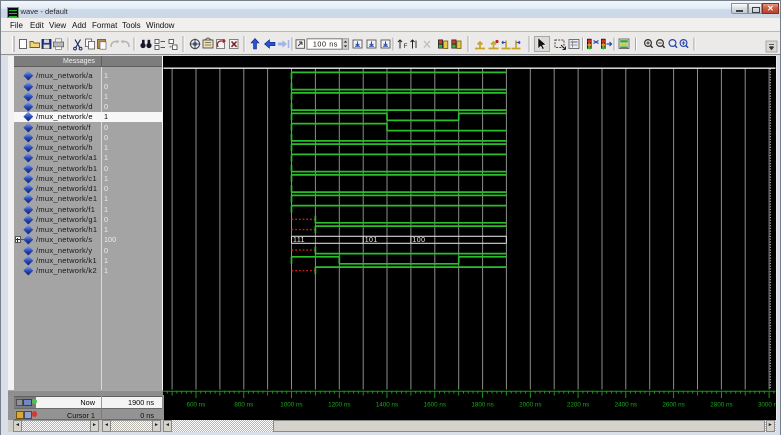 Image resolution: width=781 pixels, height=435 pixels. I want to click on svg-text: 1400 ns, so click(387, 405).